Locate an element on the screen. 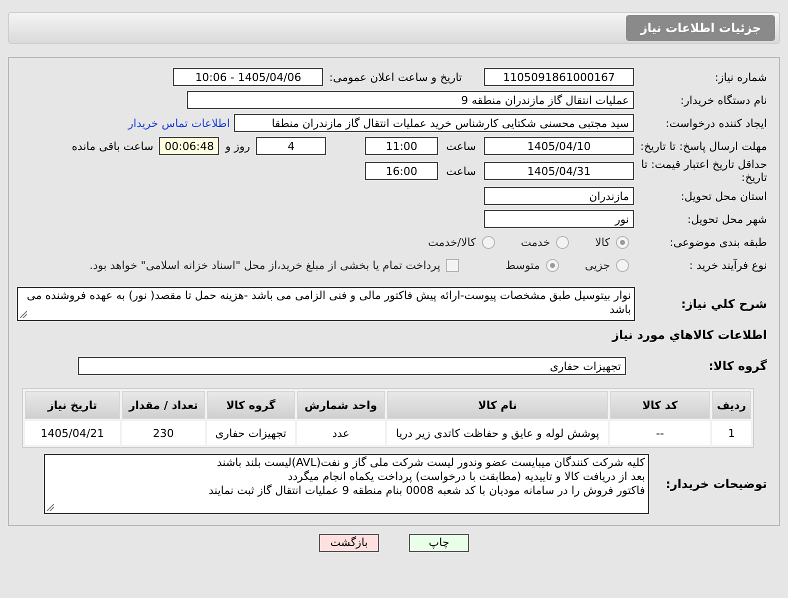  field-label: طبقه بندی موضوعی: is located at coordinates (718, 242).